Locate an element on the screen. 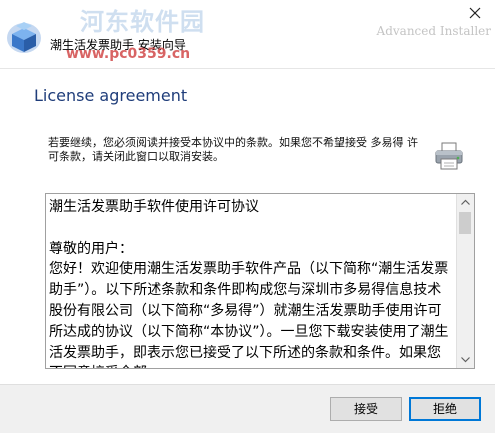 Image resolution: width=495 pixels, height=433 pixels. box-installer-icon is located at coordinates (24, 38).